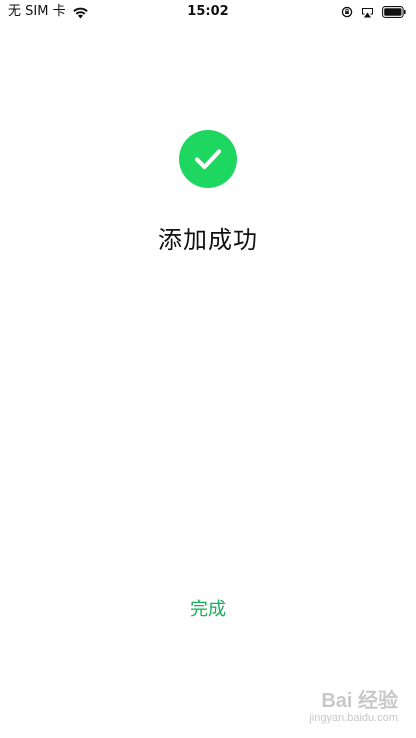 This screenshot has height=738, width=416. I want to click on done-button: 完成, so click(208, 610).